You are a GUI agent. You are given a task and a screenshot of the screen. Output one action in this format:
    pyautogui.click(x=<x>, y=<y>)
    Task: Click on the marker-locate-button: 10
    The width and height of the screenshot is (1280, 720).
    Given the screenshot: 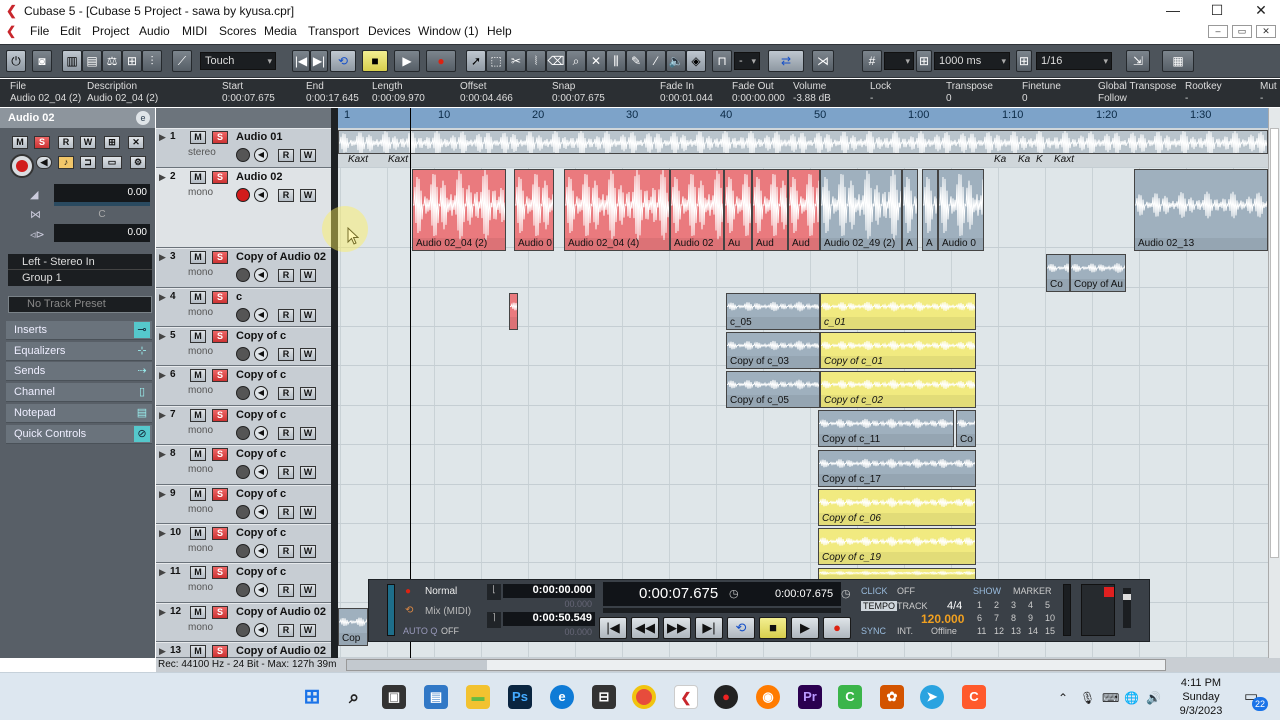 What is the action you would take?
    pyautogui.click(x=1050, y=618)
    